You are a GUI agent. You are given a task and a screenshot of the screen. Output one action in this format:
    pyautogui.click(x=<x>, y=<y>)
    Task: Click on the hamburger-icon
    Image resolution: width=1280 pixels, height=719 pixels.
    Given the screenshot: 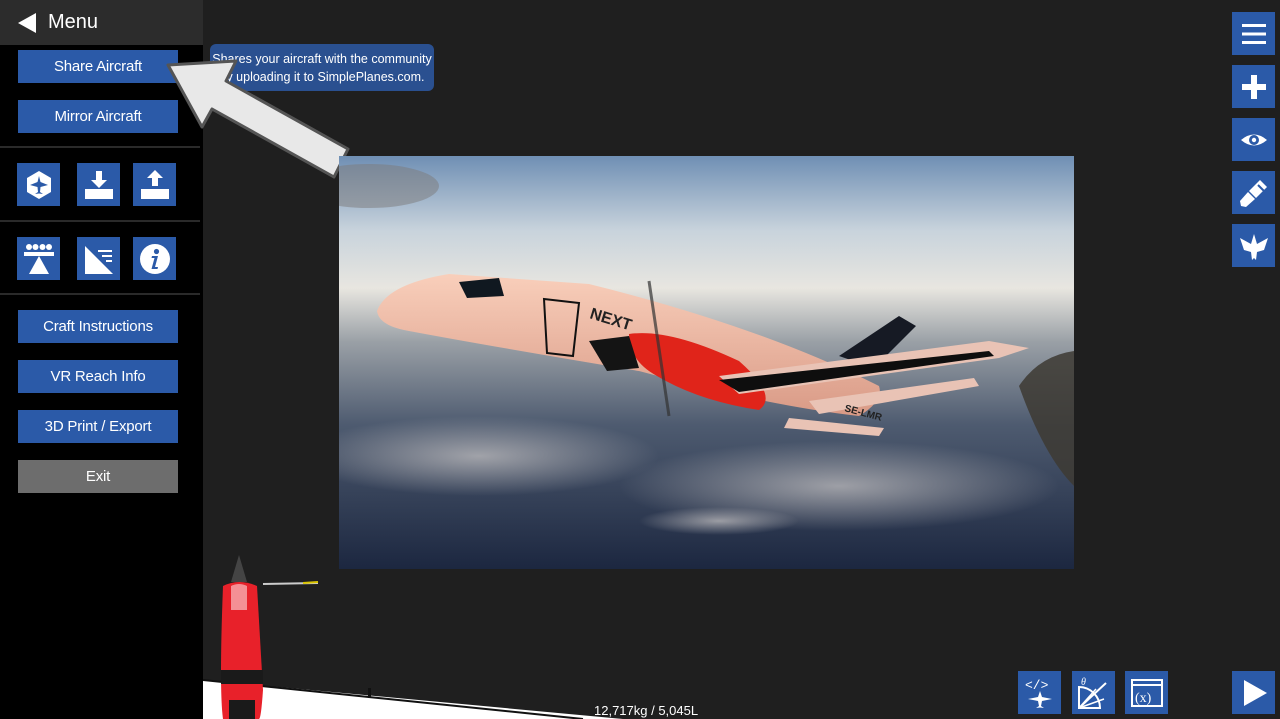 What is the action you would take?
    pyautogui.click(x=1253, y=33)
    